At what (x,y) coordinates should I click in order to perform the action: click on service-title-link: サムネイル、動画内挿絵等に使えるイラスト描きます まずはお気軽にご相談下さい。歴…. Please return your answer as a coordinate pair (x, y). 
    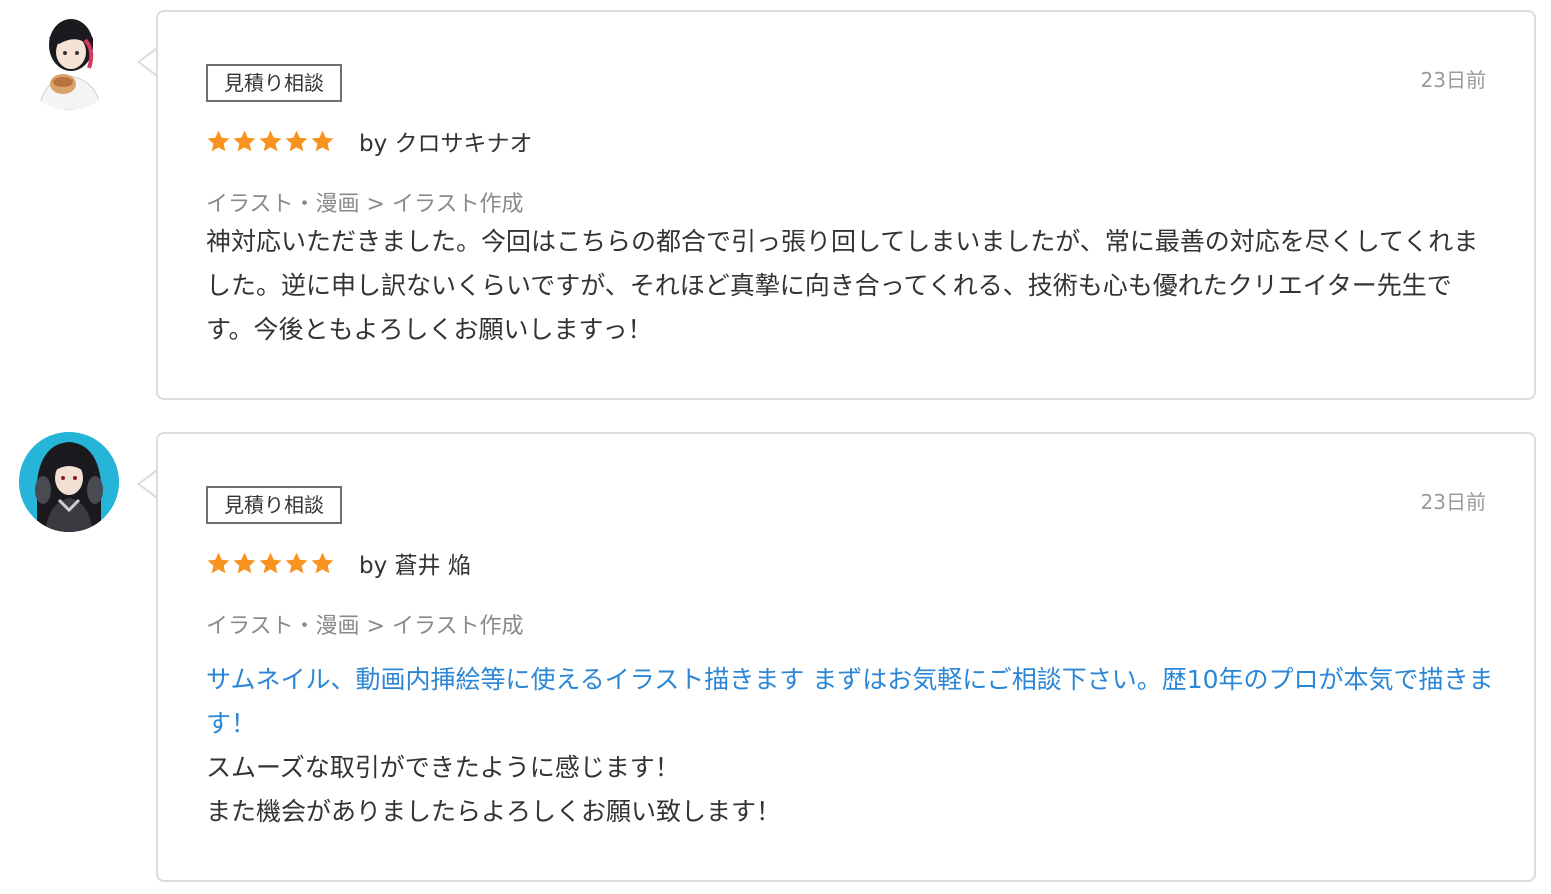
    Looking at the image, I should click on (851, 702).